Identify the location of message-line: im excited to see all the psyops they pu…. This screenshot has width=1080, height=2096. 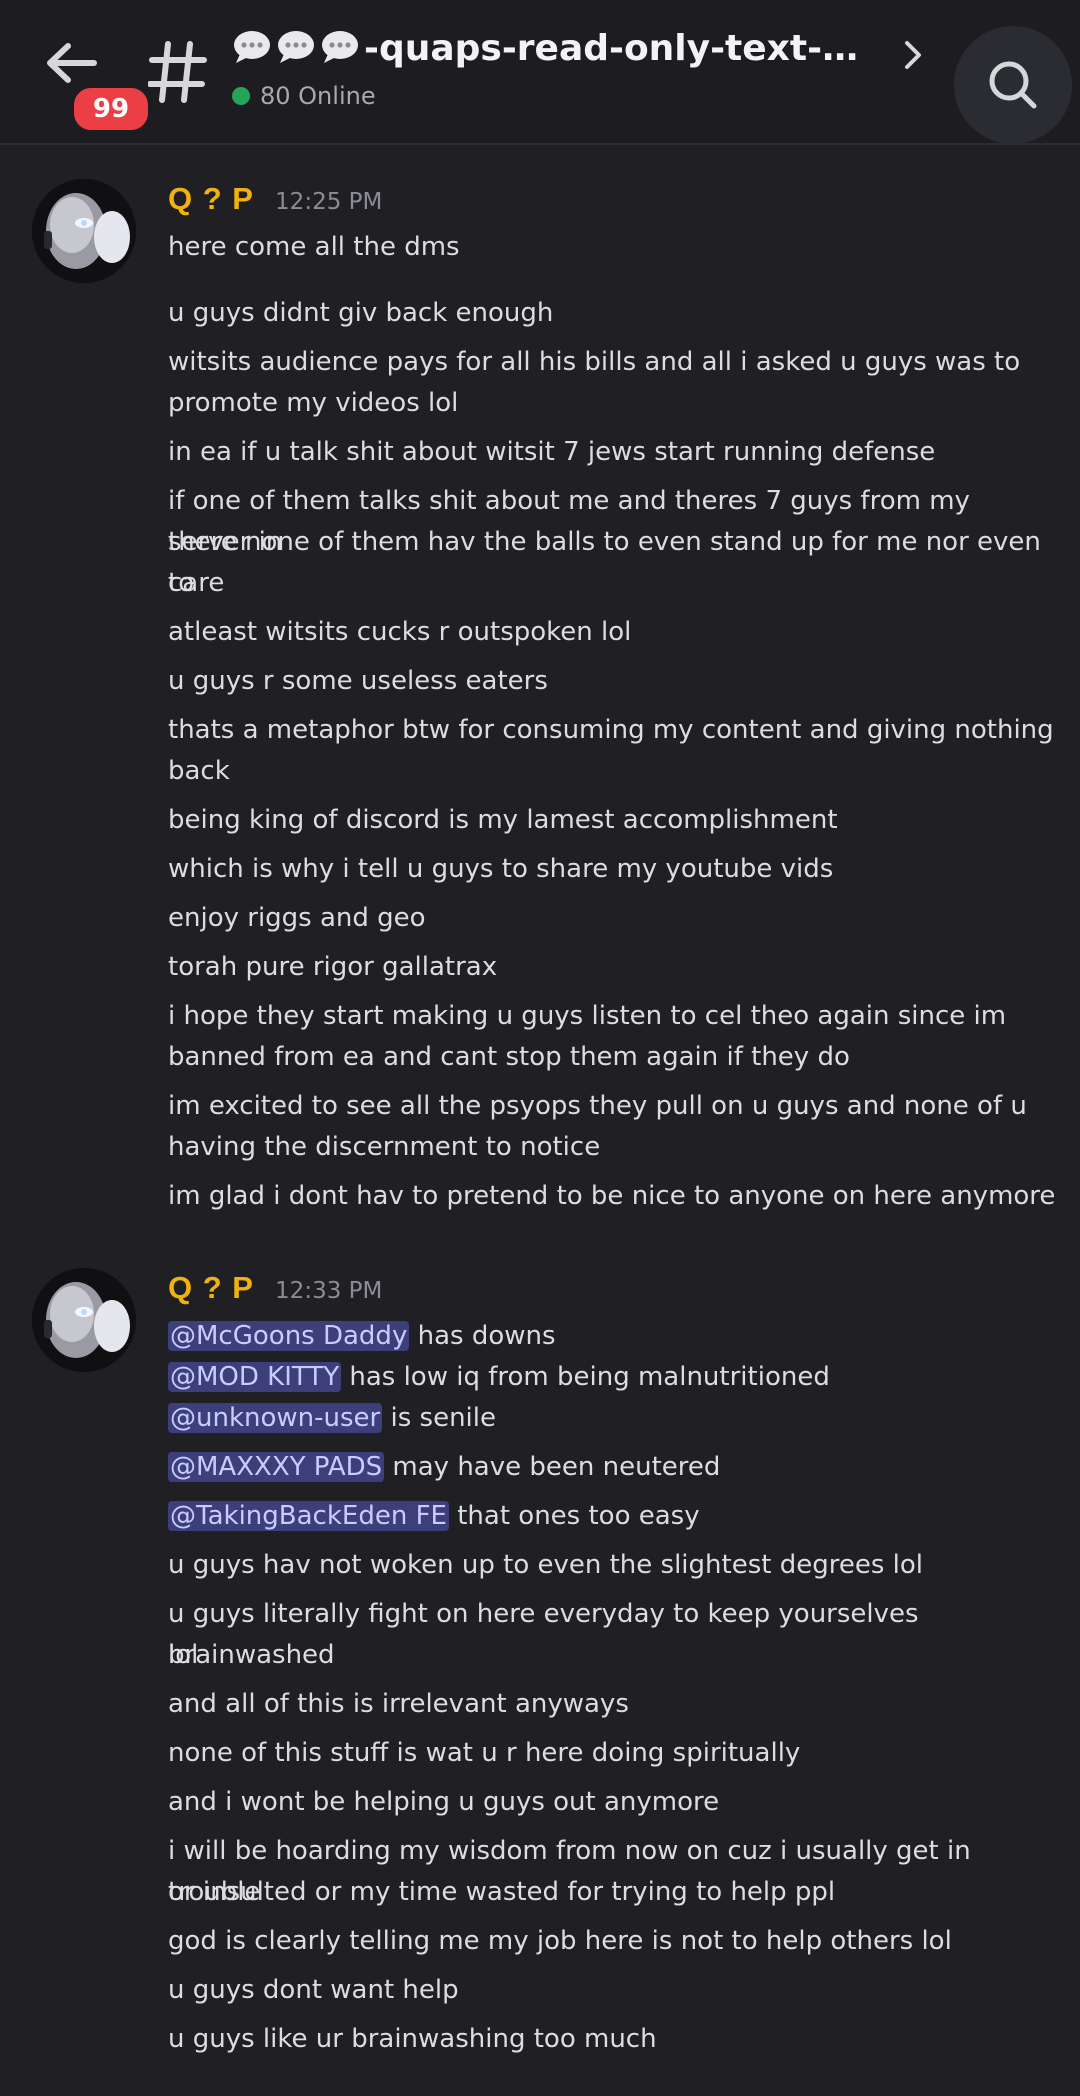
(597, 1106).